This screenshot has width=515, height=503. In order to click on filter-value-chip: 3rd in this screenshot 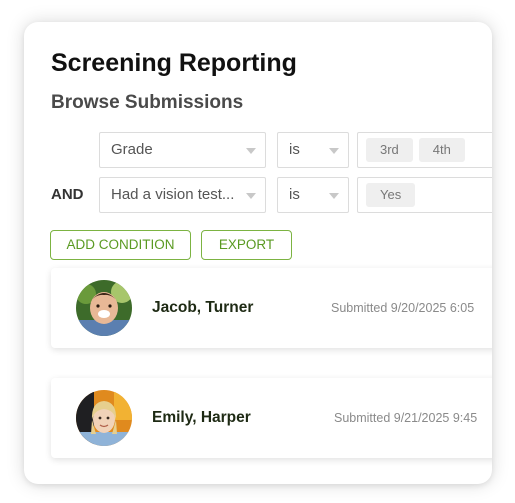, I will do `click(389, 150)`.